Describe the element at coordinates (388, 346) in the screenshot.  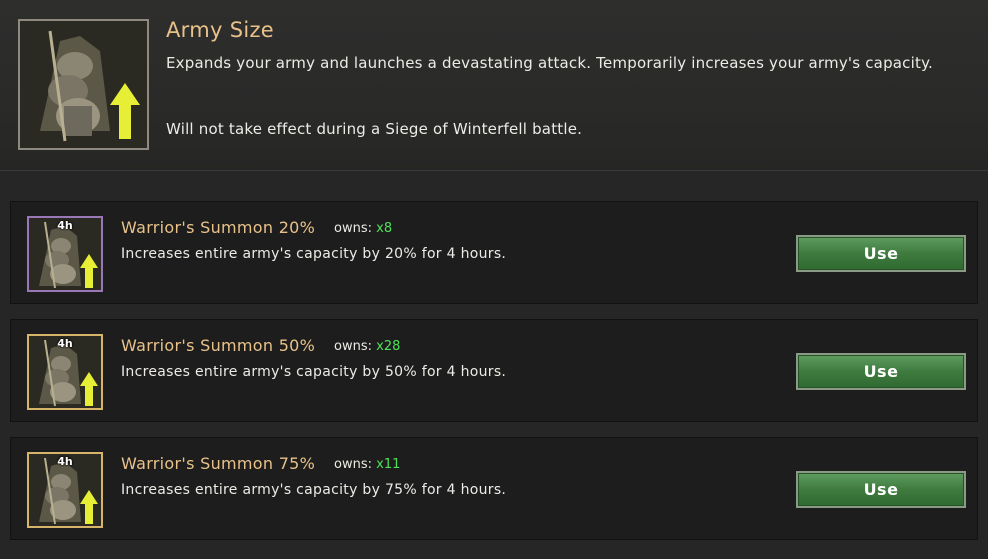
I see `count-value: x28` at that location.